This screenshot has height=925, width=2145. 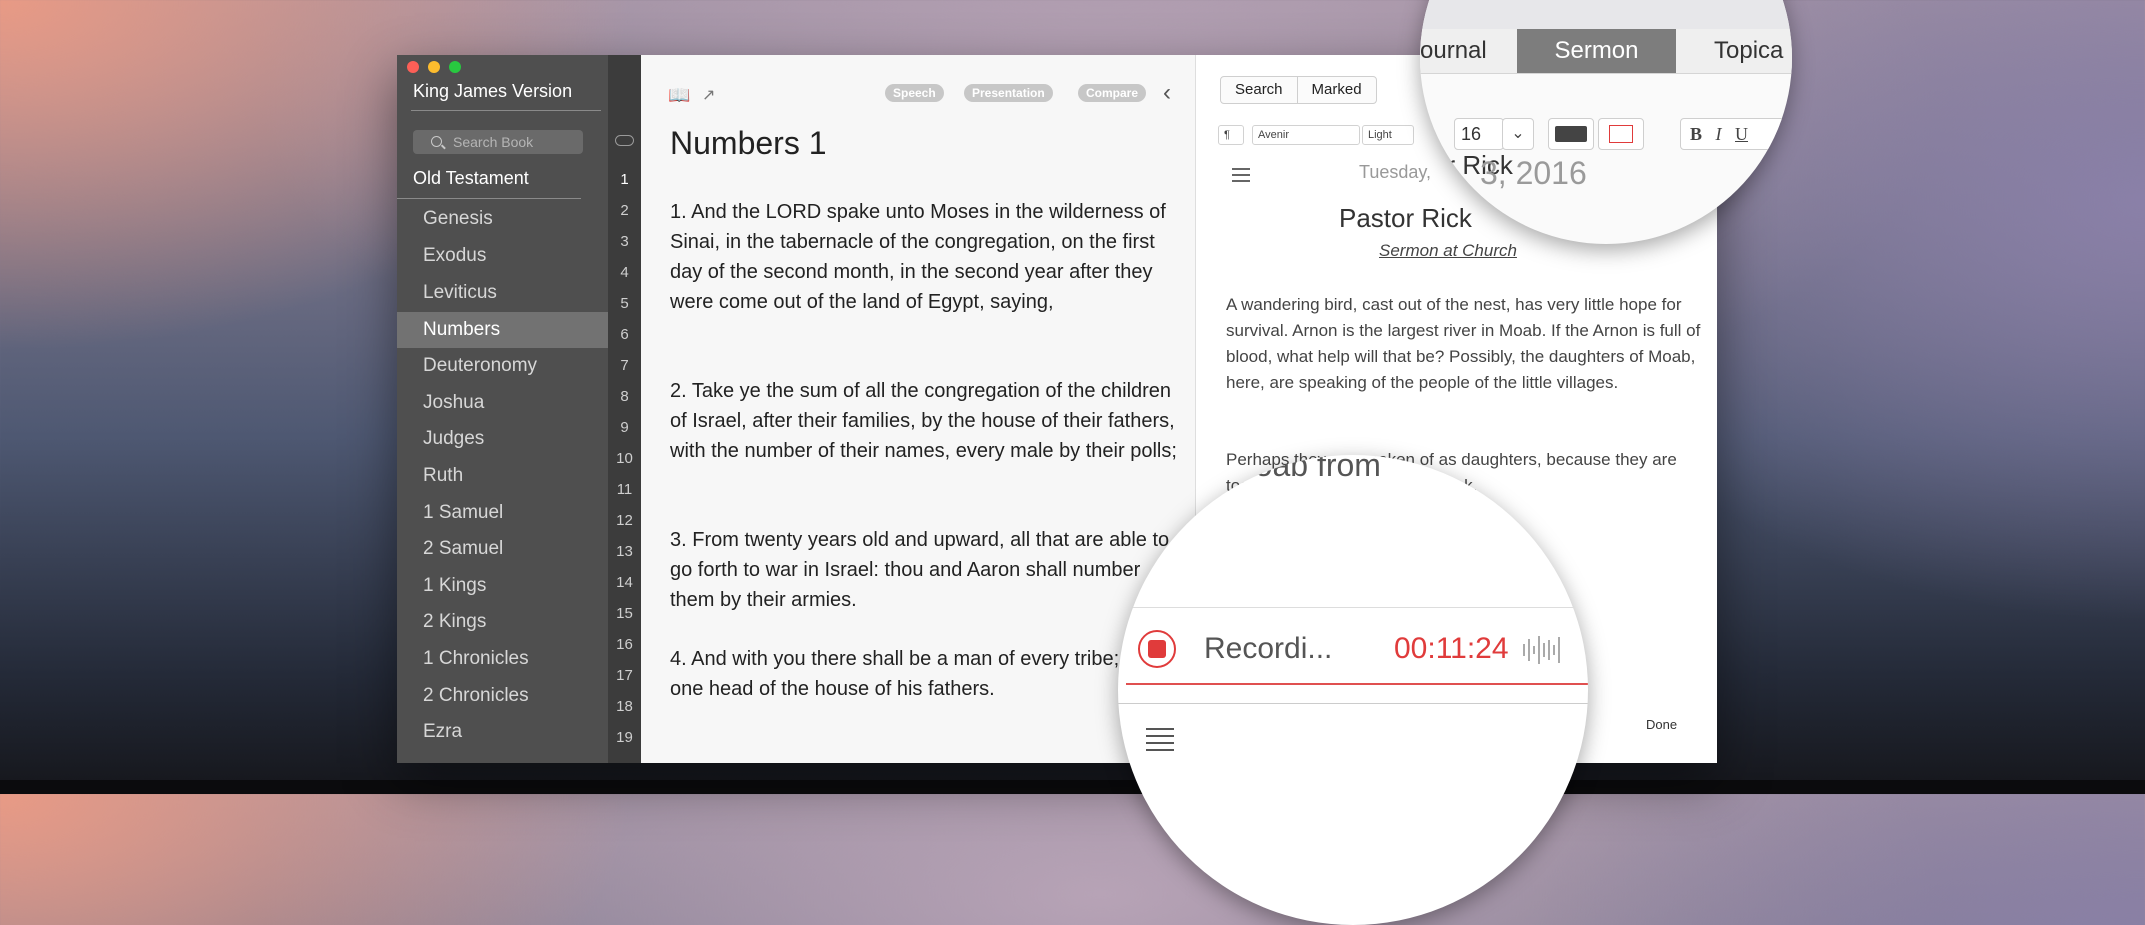 What do you see at coordinates (624, 140) in the screenshot?
I see `link-toggle-icon` at bounding box center [624, 140].